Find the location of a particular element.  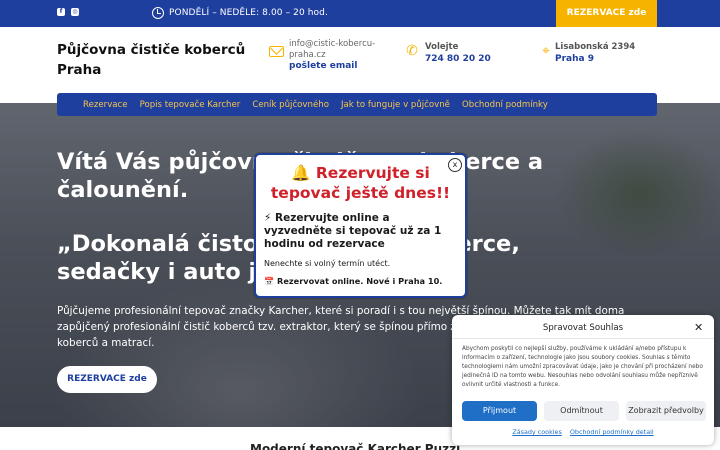

nav-item-obchodni-podminky: Obchodní podmínky is located at coordinates (505, 105).